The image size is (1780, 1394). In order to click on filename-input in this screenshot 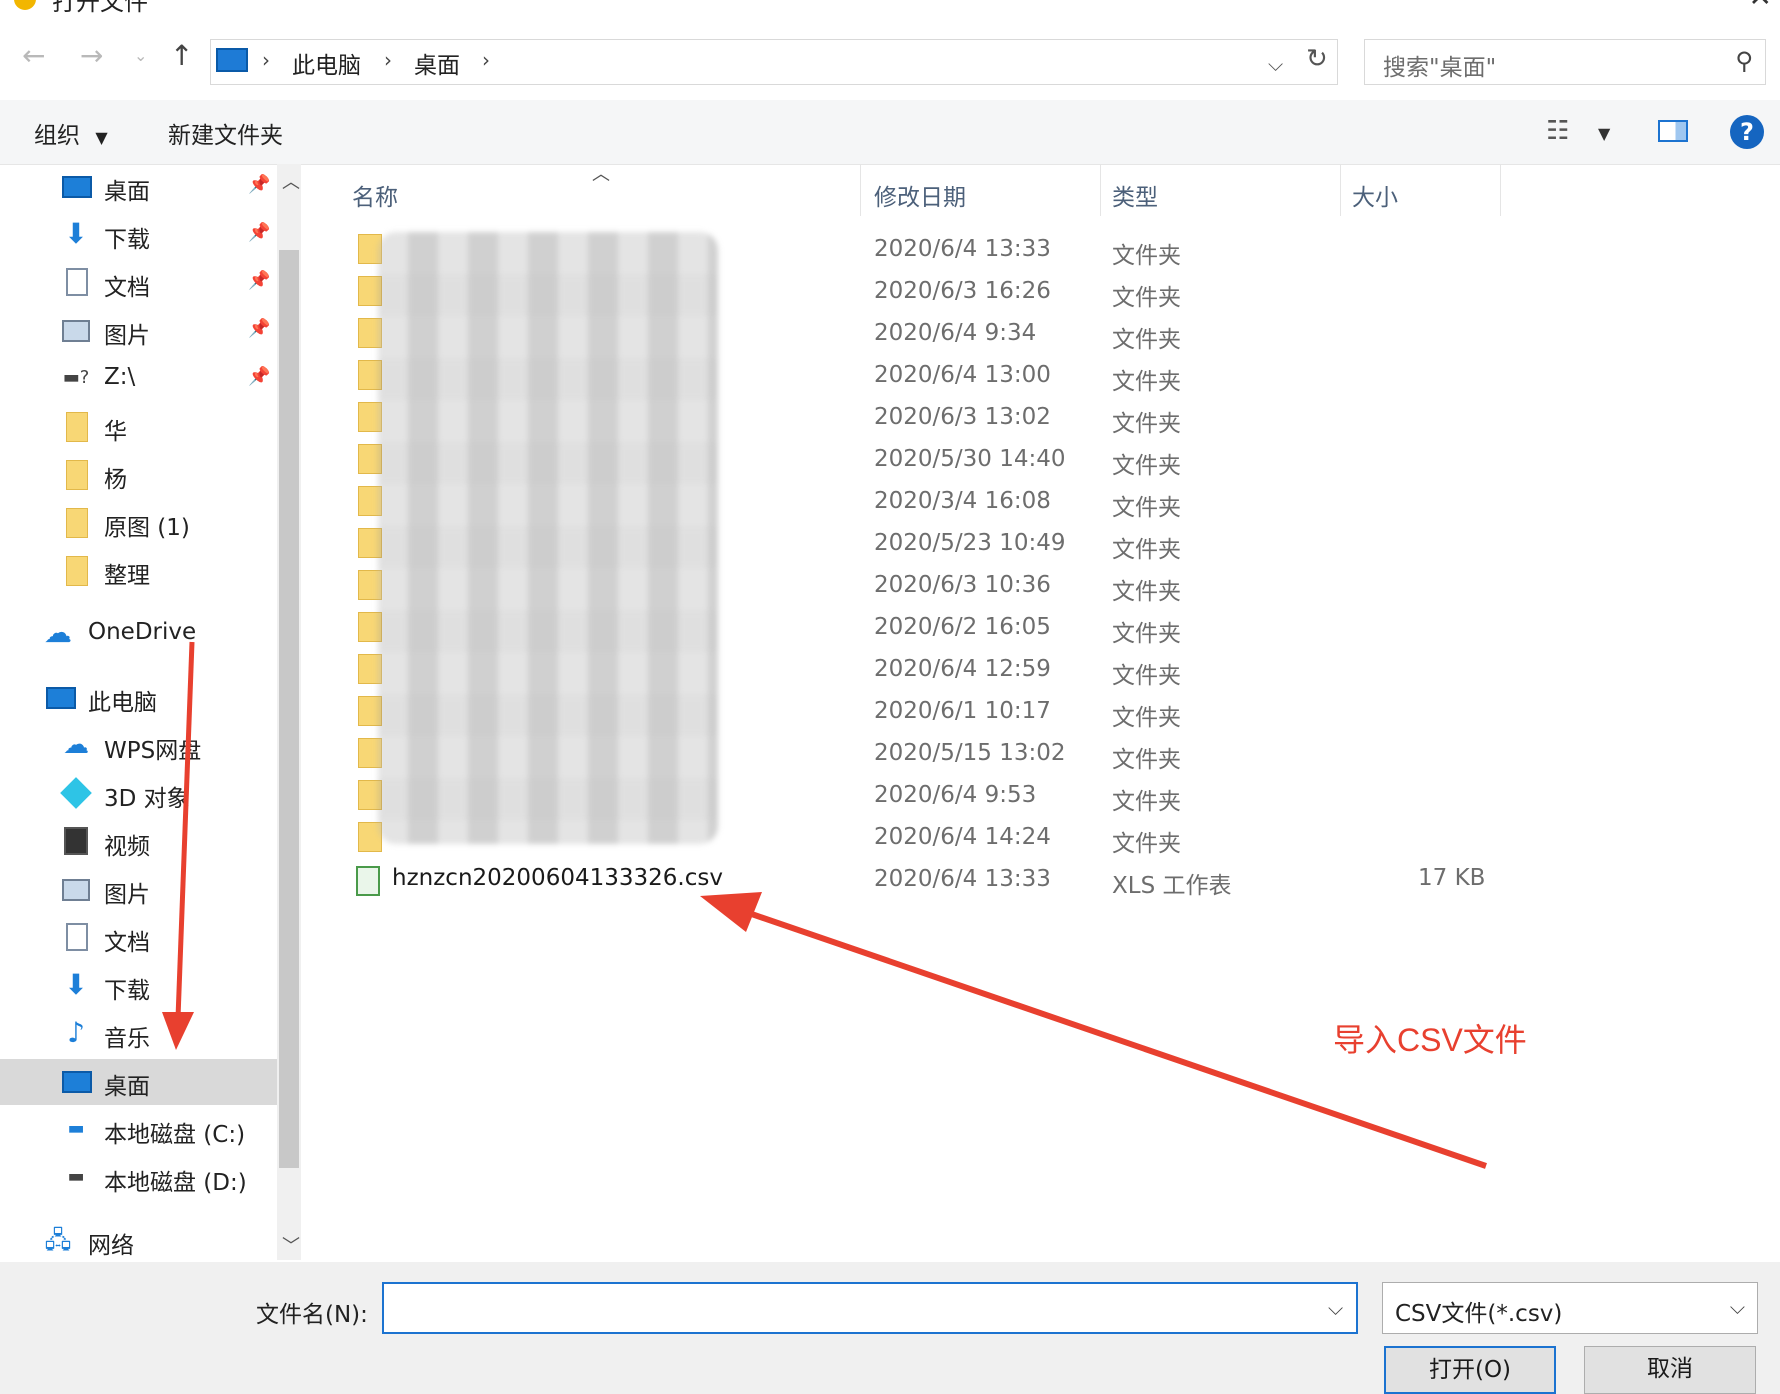, I will do `click(870, 1308)`.